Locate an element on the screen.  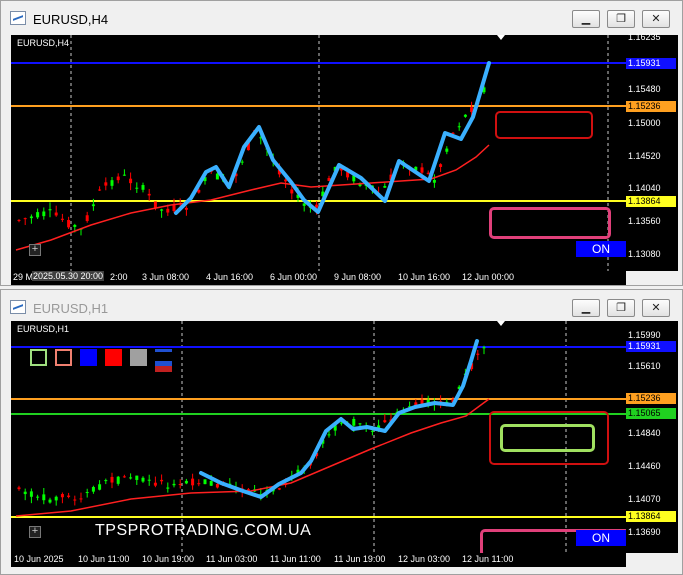
green-square-tool is located at coordinates (38, 357).